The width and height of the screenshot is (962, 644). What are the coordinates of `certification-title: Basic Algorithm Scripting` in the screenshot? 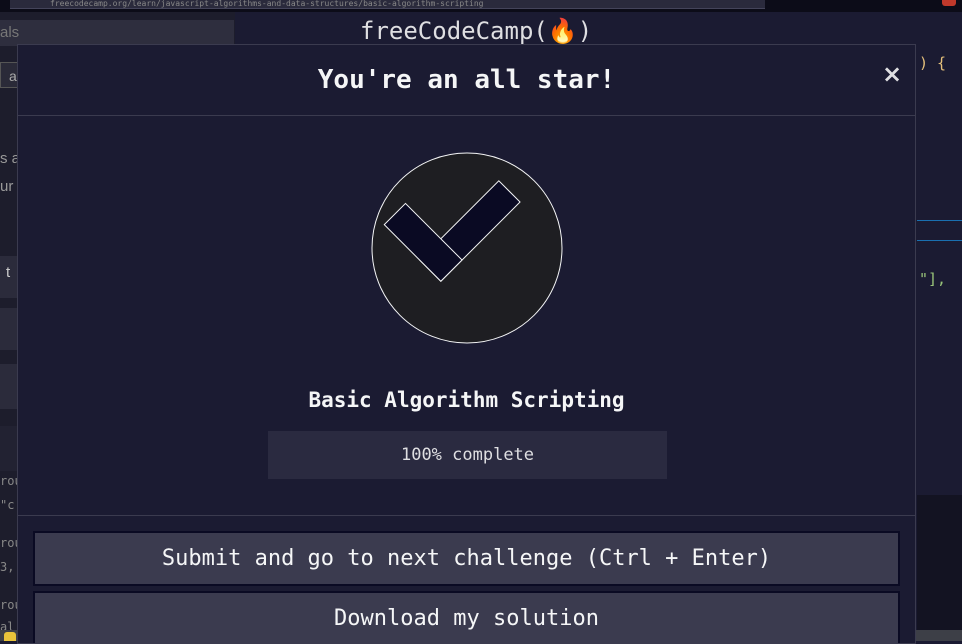 It's located at (466, 400).